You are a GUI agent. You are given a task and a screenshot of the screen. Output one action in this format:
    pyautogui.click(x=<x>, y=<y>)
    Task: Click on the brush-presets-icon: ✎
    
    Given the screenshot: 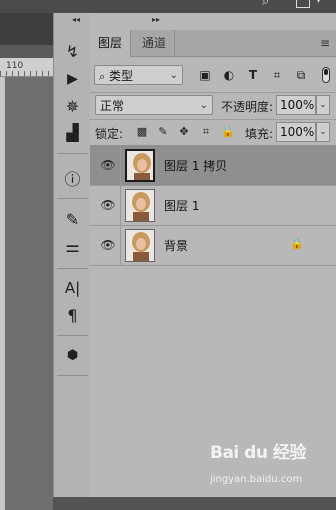 What is the action you would take?
    pyautogui.click(x=72, y=219)
    